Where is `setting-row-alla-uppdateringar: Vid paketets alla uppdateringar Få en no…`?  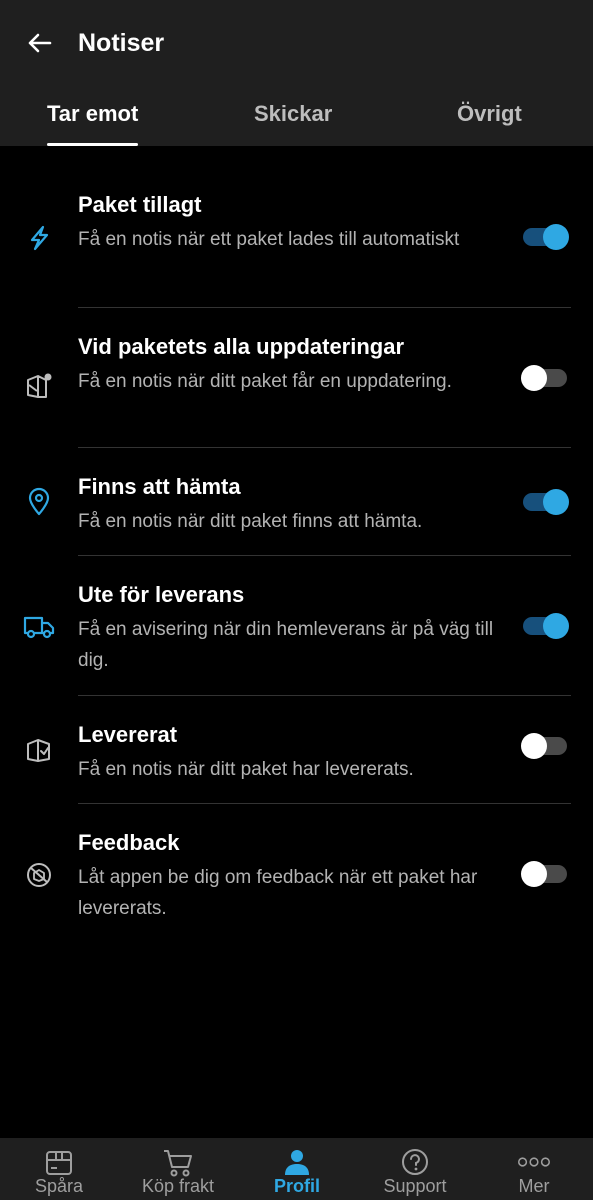
setting-row-alla-uppdateringar: Vid paketets alla uppdateringar Få en no… is located at coordinates (296, 378).